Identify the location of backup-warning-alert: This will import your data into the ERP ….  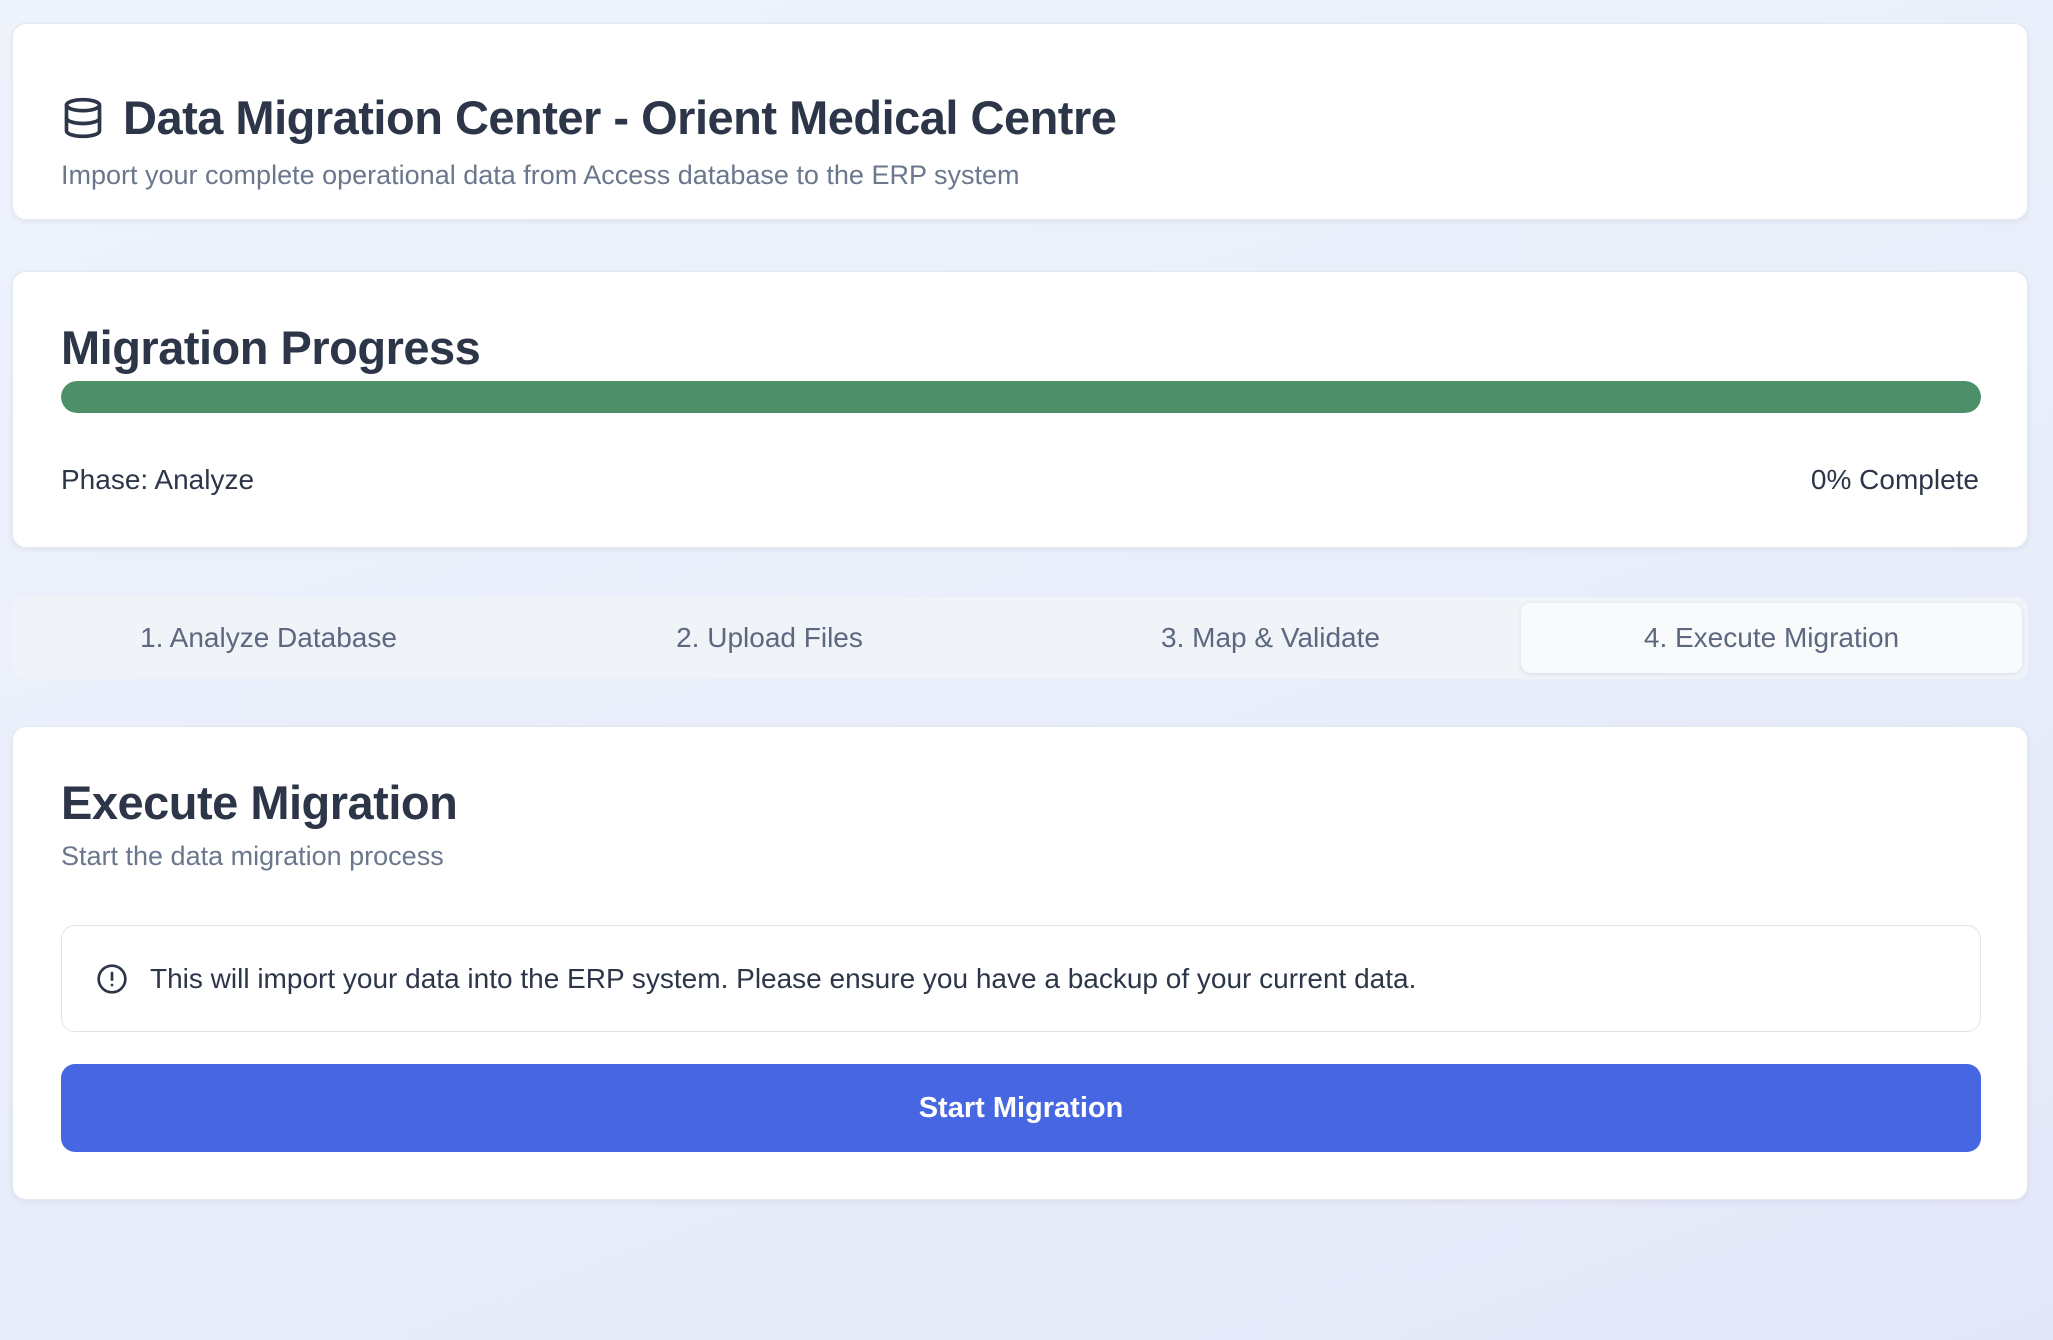
(1021, 978).